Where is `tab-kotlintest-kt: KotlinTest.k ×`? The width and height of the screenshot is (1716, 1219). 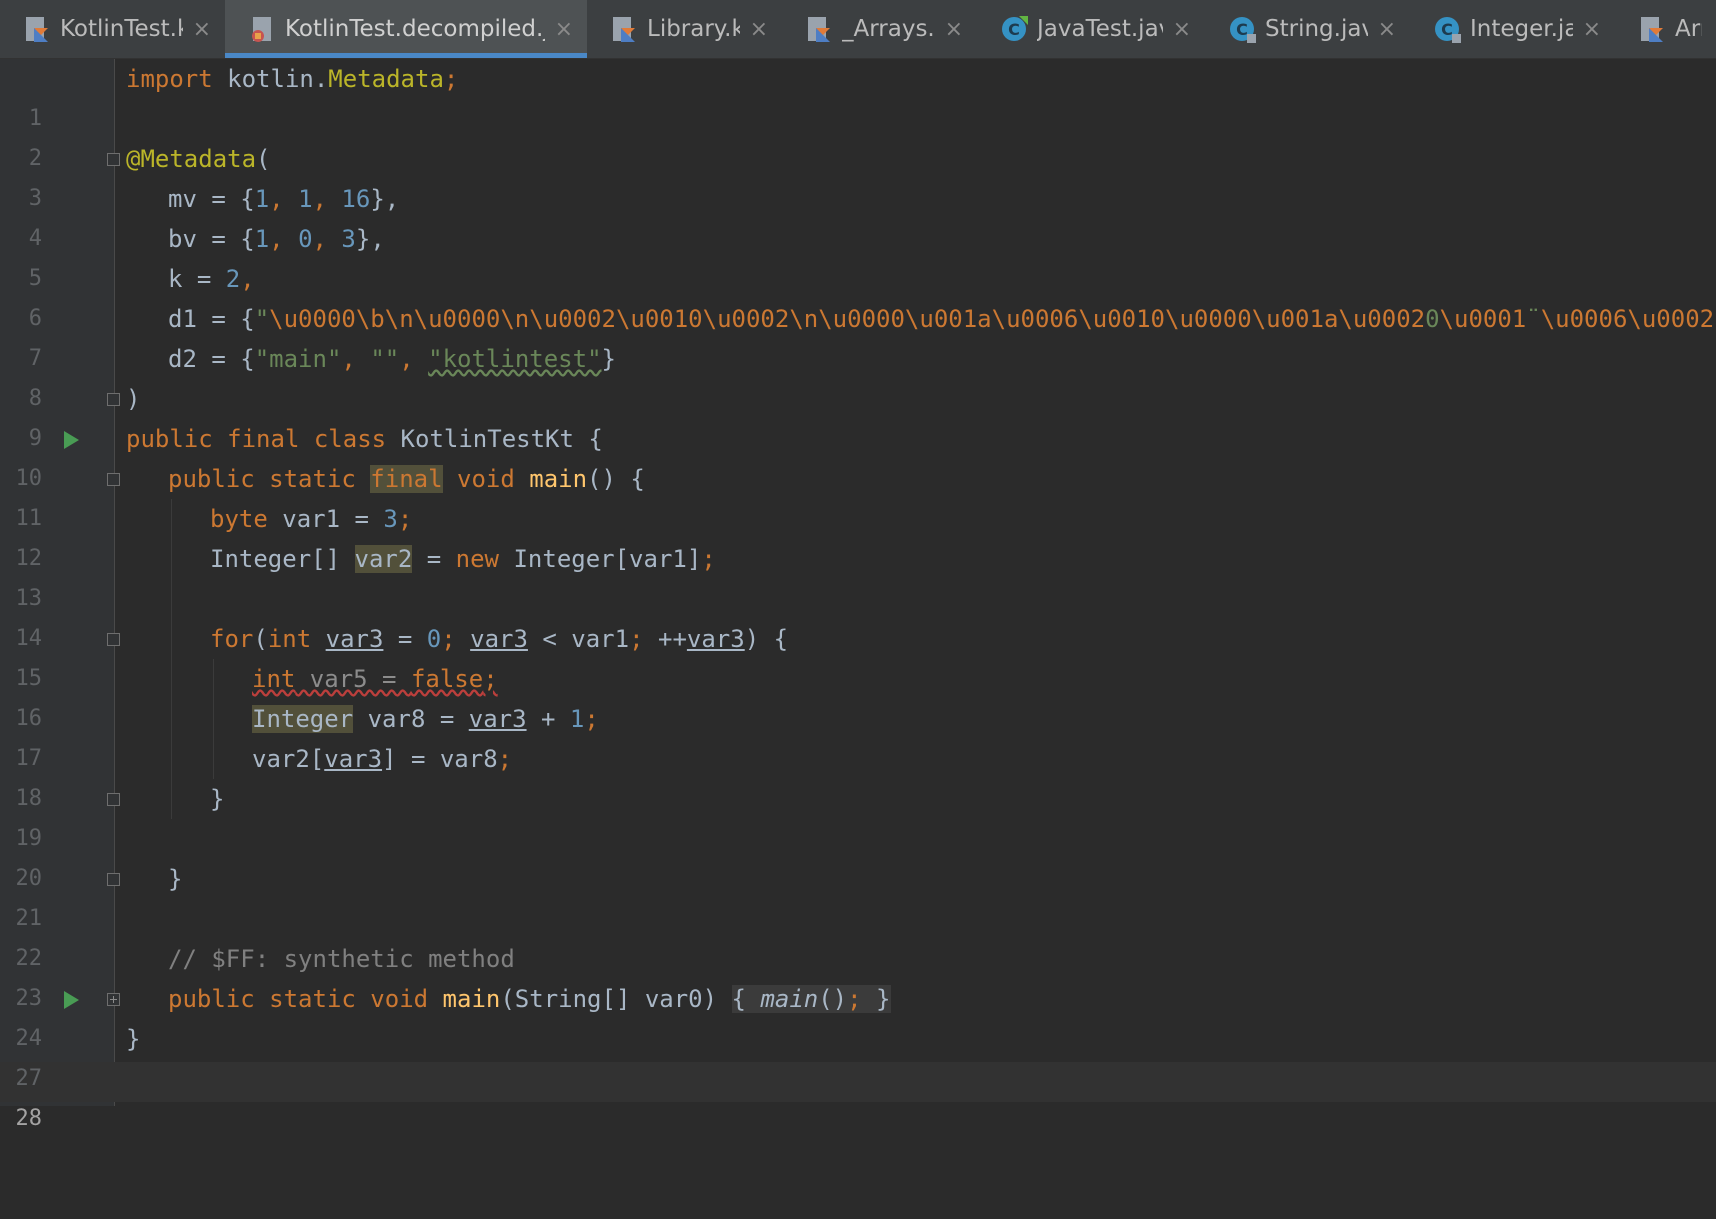 tab-kotlintest-kt: KotlinTest.k × is located at coordinates (112, 29).